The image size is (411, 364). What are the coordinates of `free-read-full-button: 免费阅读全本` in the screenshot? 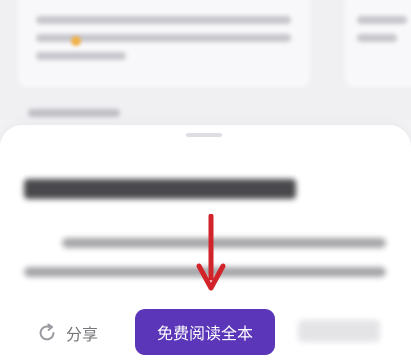 It's located at (205, 332).